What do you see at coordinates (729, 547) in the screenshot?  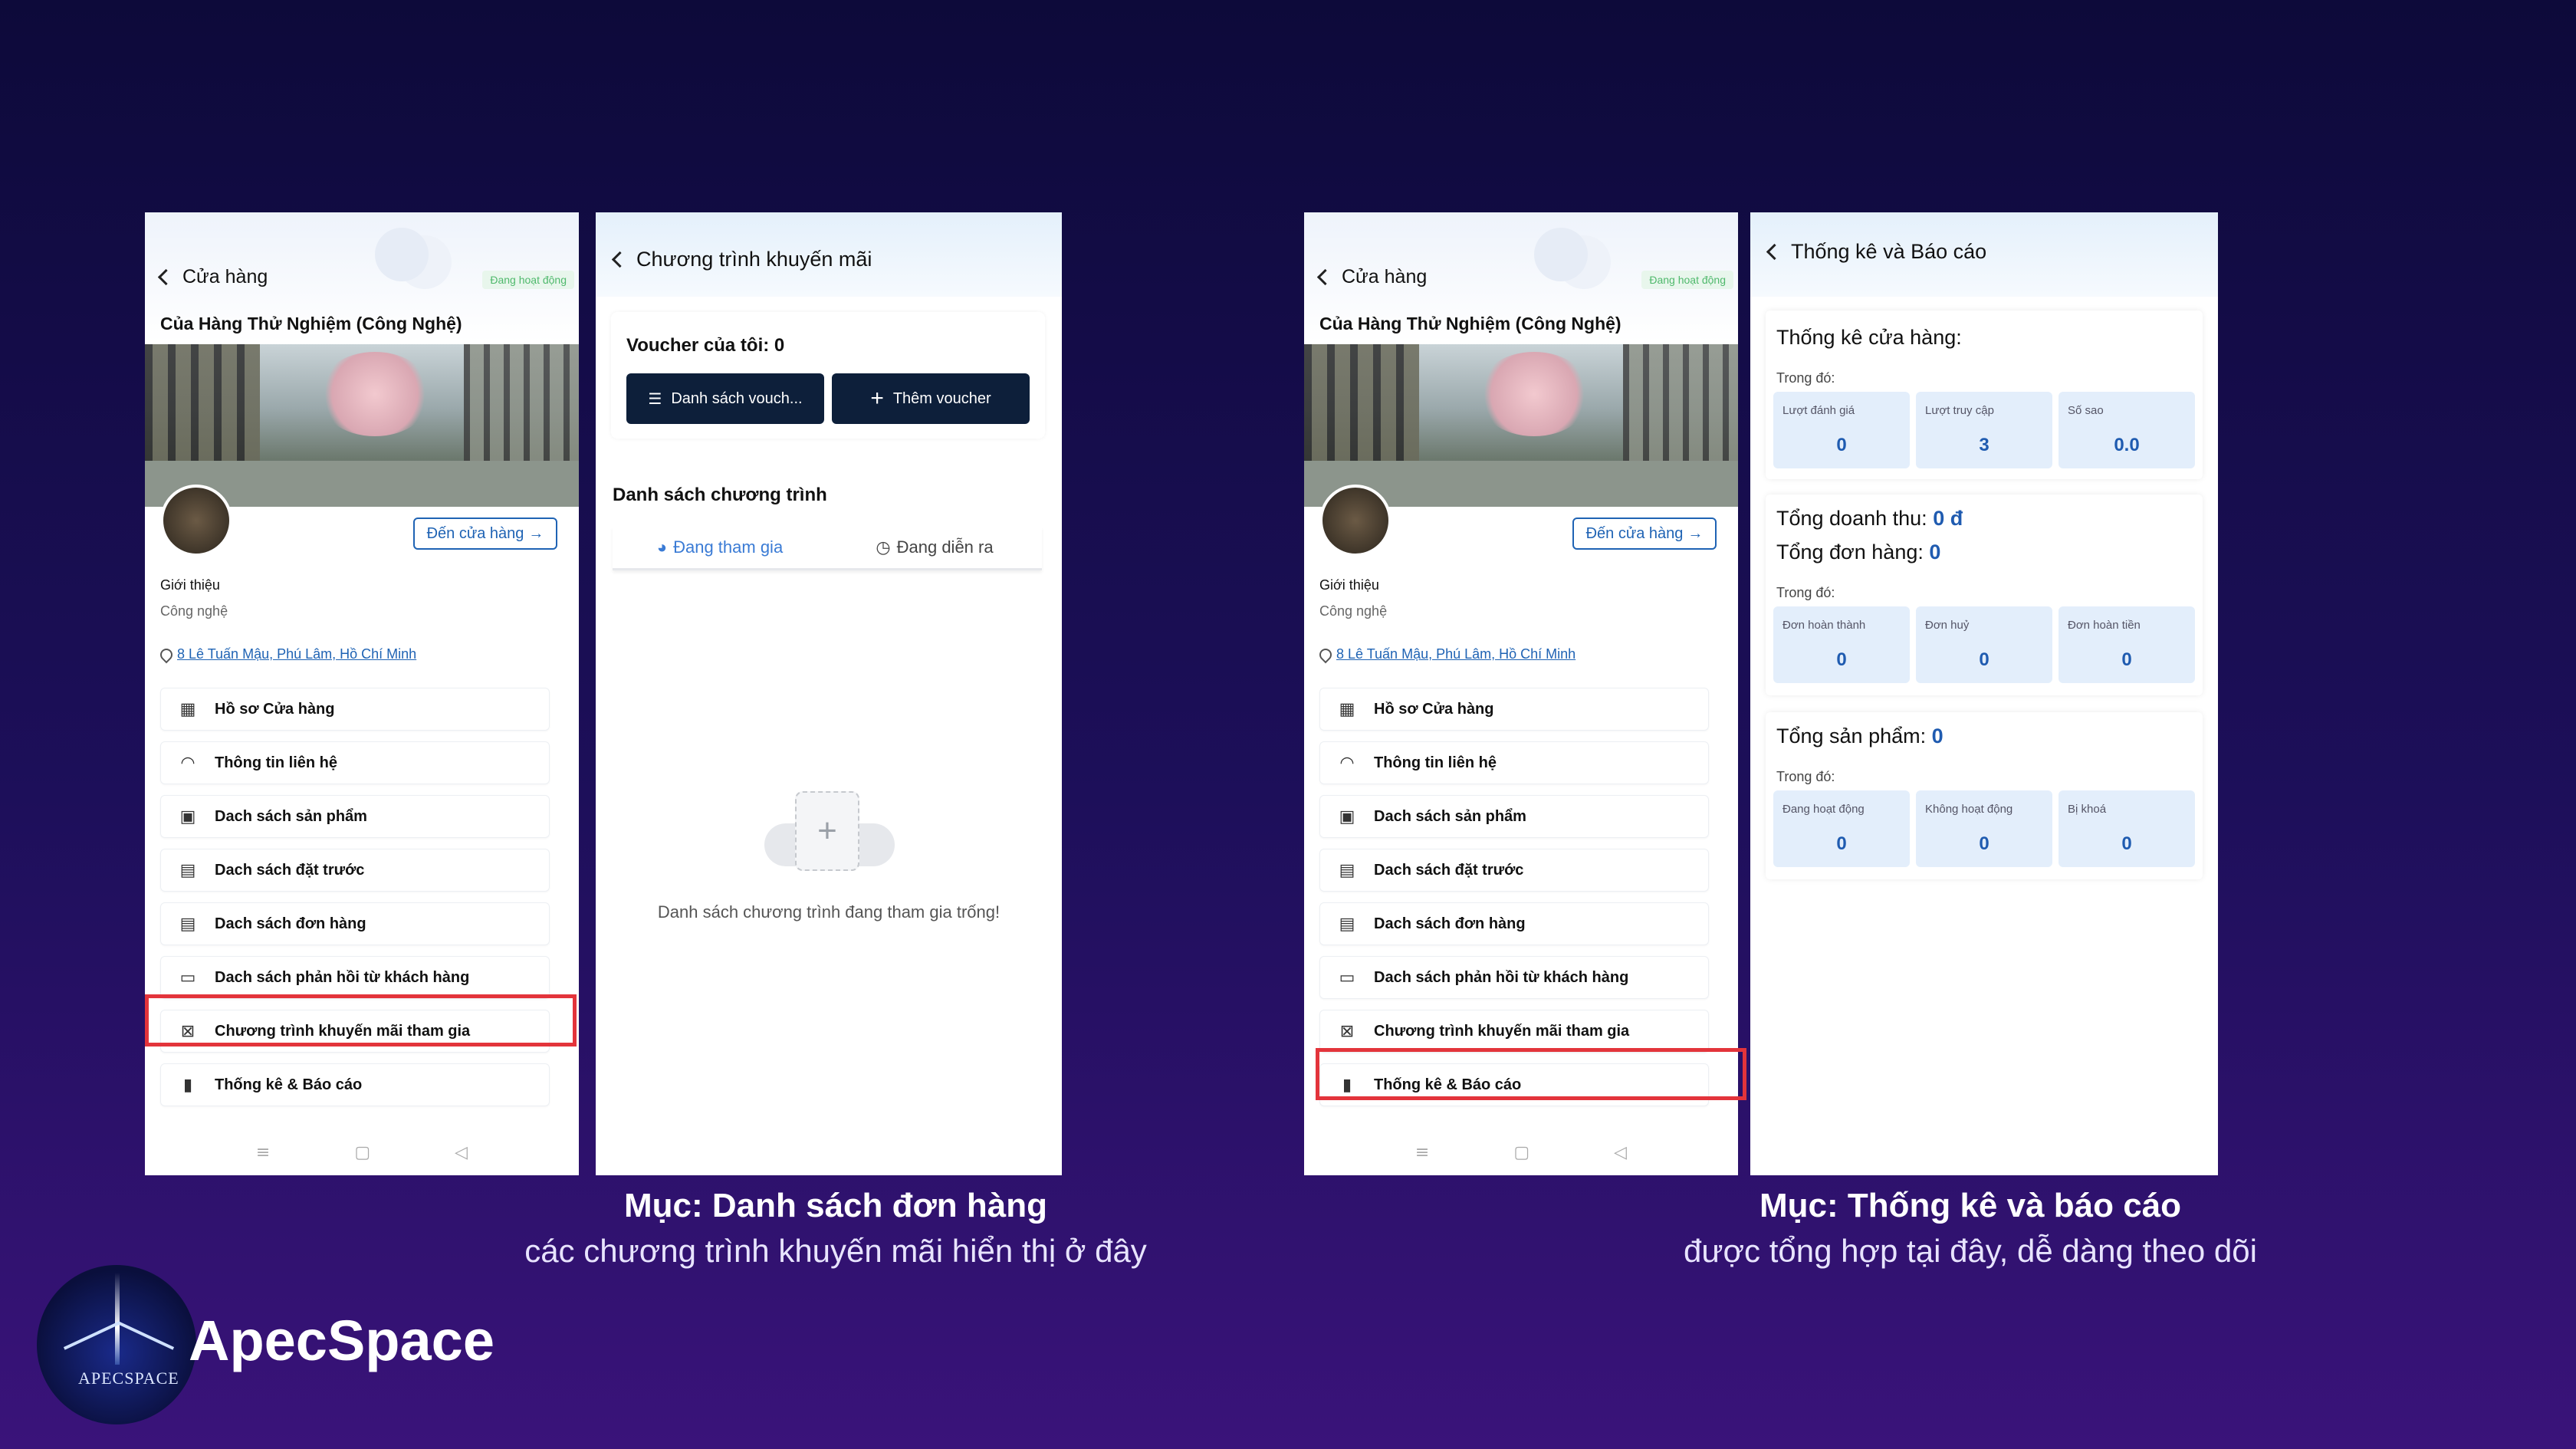 I see `tab-joined-label: Đang tham gia` at bounding box center [729, 547].